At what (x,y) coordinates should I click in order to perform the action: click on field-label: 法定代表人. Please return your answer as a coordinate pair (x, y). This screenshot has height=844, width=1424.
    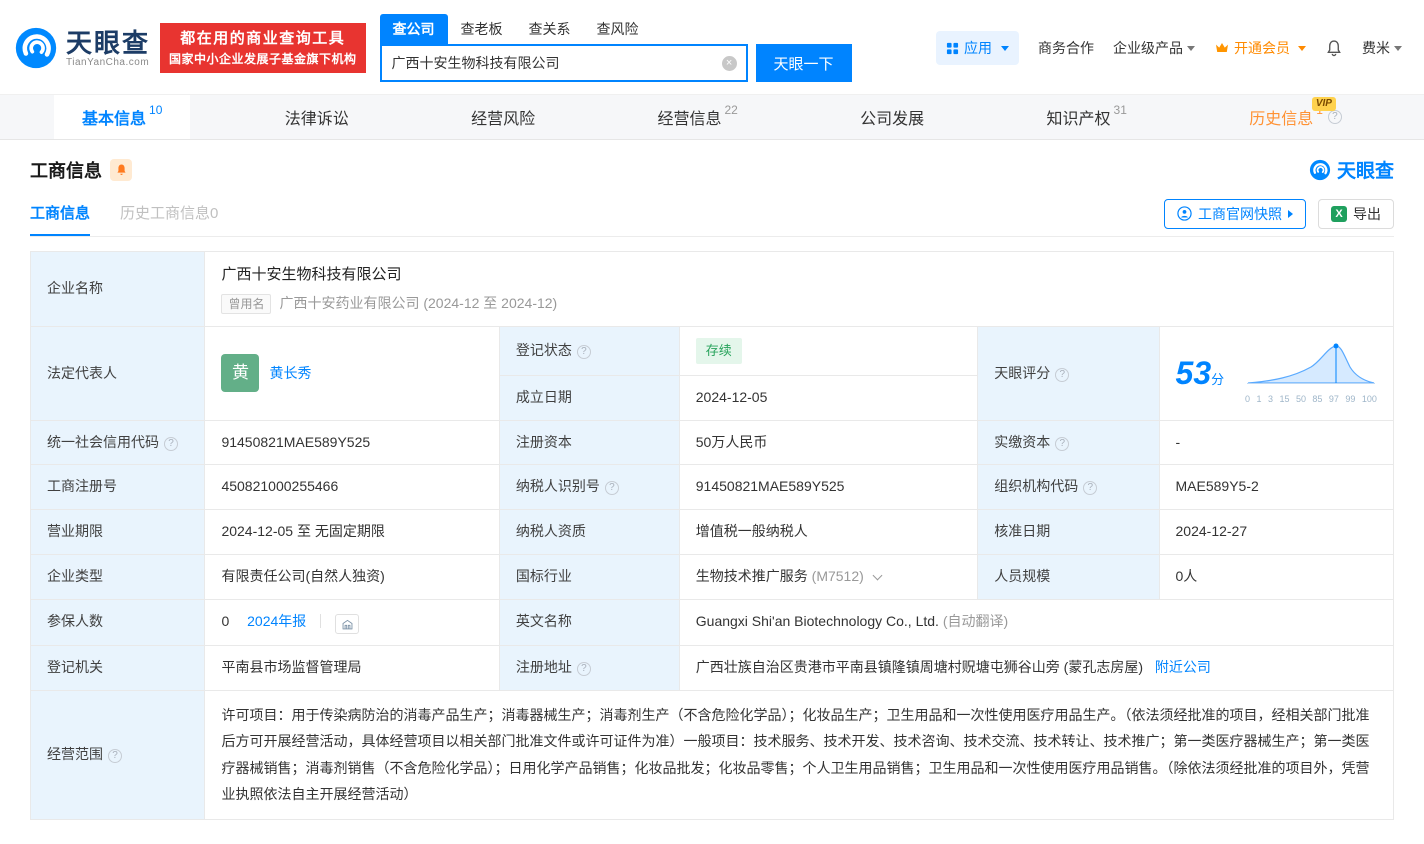
    Looking at the image, I should click on (82, 372).